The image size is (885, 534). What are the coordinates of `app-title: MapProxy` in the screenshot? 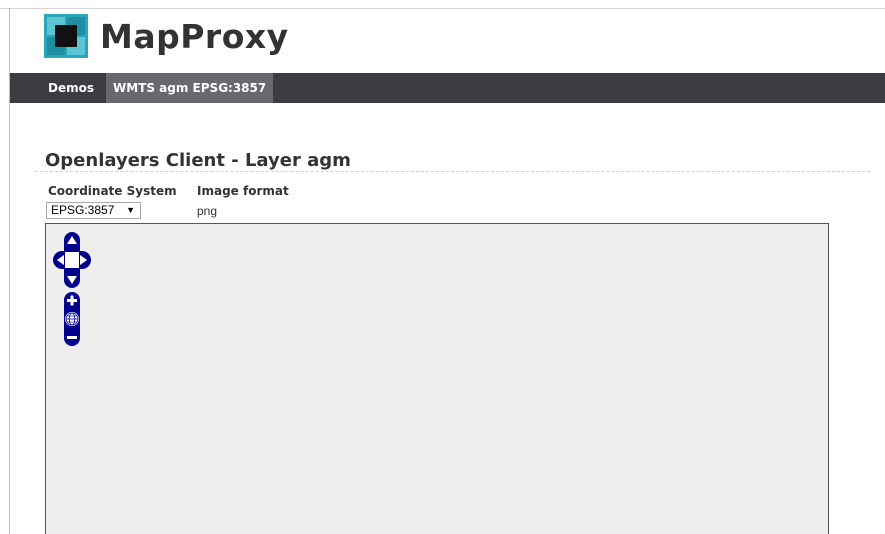 It's located at (194, 36).